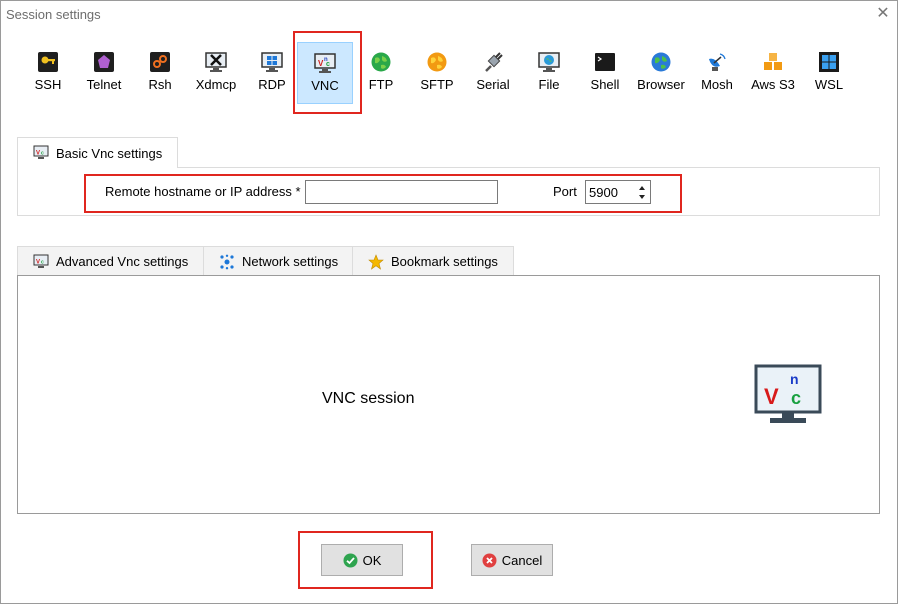  Describe the element at coordinates (565, 191) in the screenshot. I see `port-label: Port` at that location.